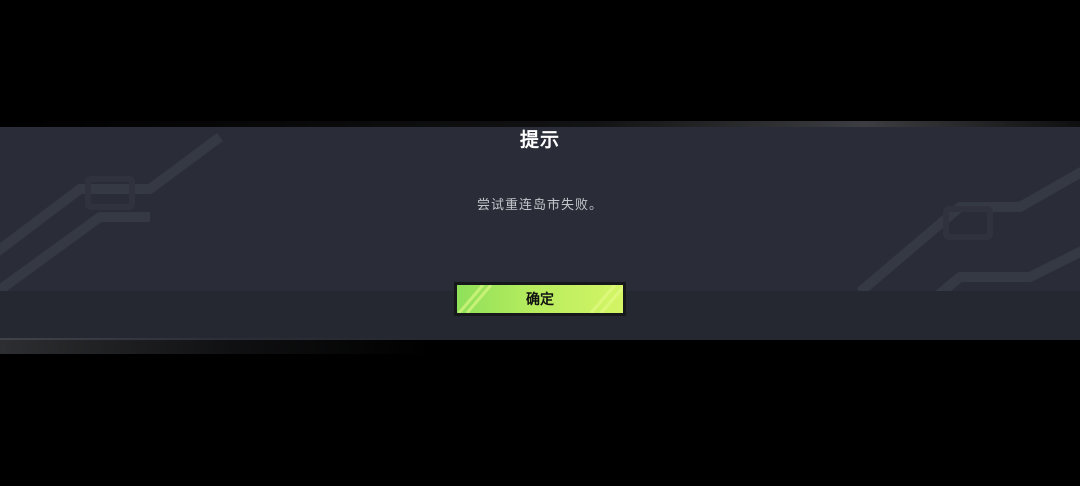 The height and width of the screenshot is (486, 1080). I want to click on dialog-title: 提示, so click(539, 140).